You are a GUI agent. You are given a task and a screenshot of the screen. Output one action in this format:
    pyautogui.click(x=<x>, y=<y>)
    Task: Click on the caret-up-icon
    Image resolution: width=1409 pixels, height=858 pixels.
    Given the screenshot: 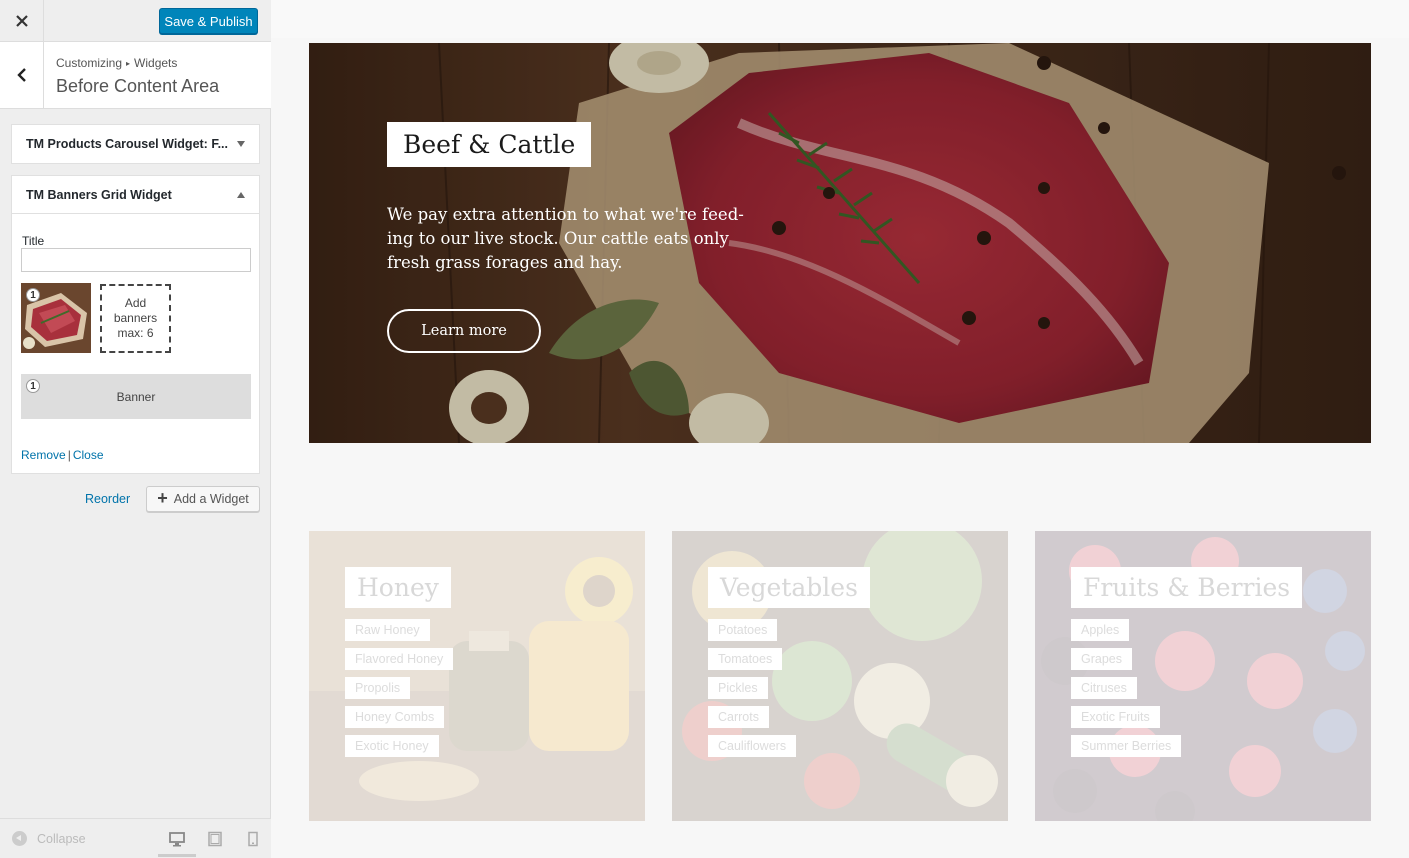 What is the action you would take?
    pyautogui.click(x=241, y=194)
    